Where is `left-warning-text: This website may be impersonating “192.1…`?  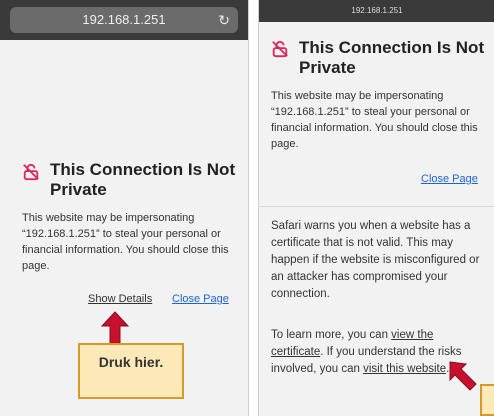 left-warning-text: This website may be impersonating “192.1… is located at coordinates (125, 242).